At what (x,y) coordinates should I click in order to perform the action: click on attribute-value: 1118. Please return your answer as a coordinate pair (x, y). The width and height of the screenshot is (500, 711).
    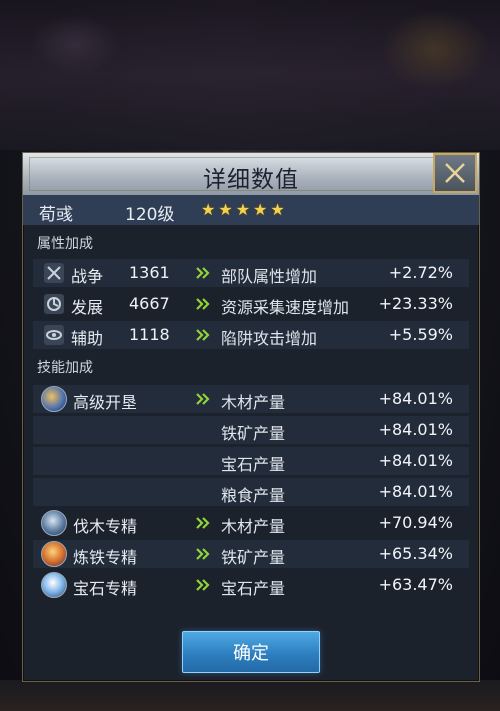
    Looking at the image, I should click on (149, 334).